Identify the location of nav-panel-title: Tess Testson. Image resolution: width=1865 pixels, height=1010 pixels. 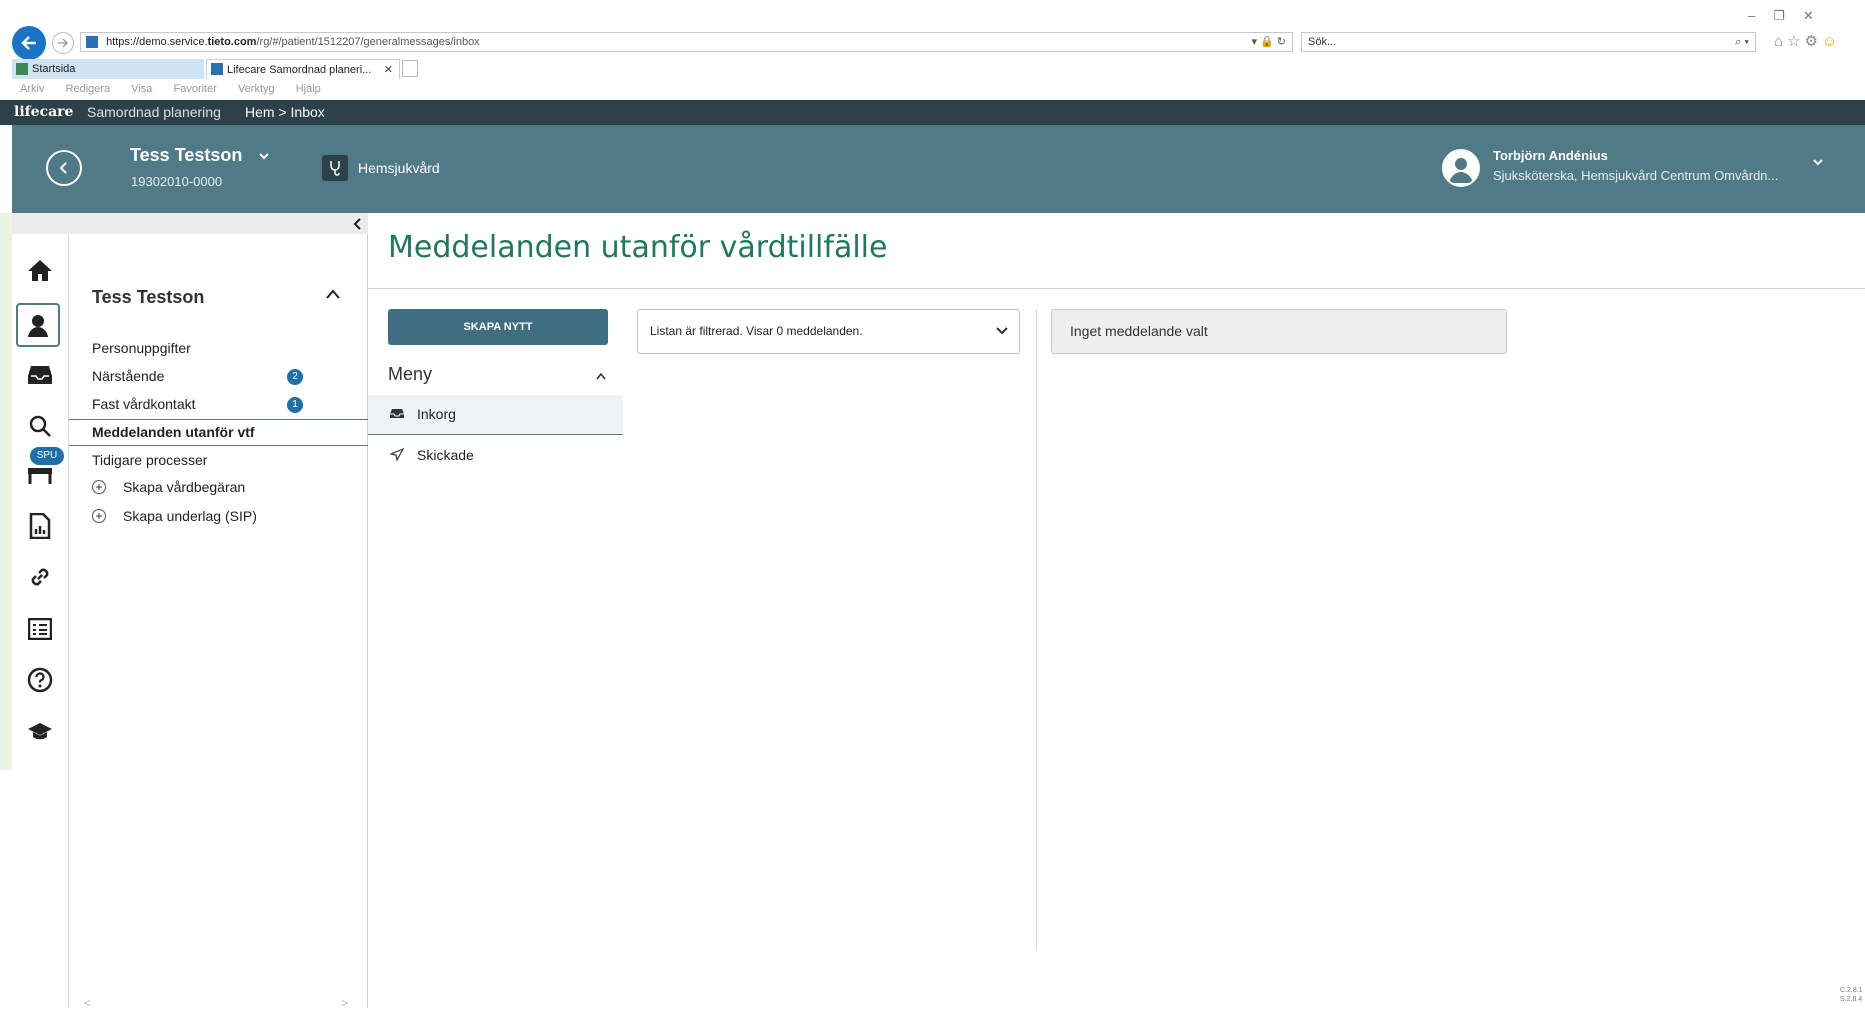
(148, 297).